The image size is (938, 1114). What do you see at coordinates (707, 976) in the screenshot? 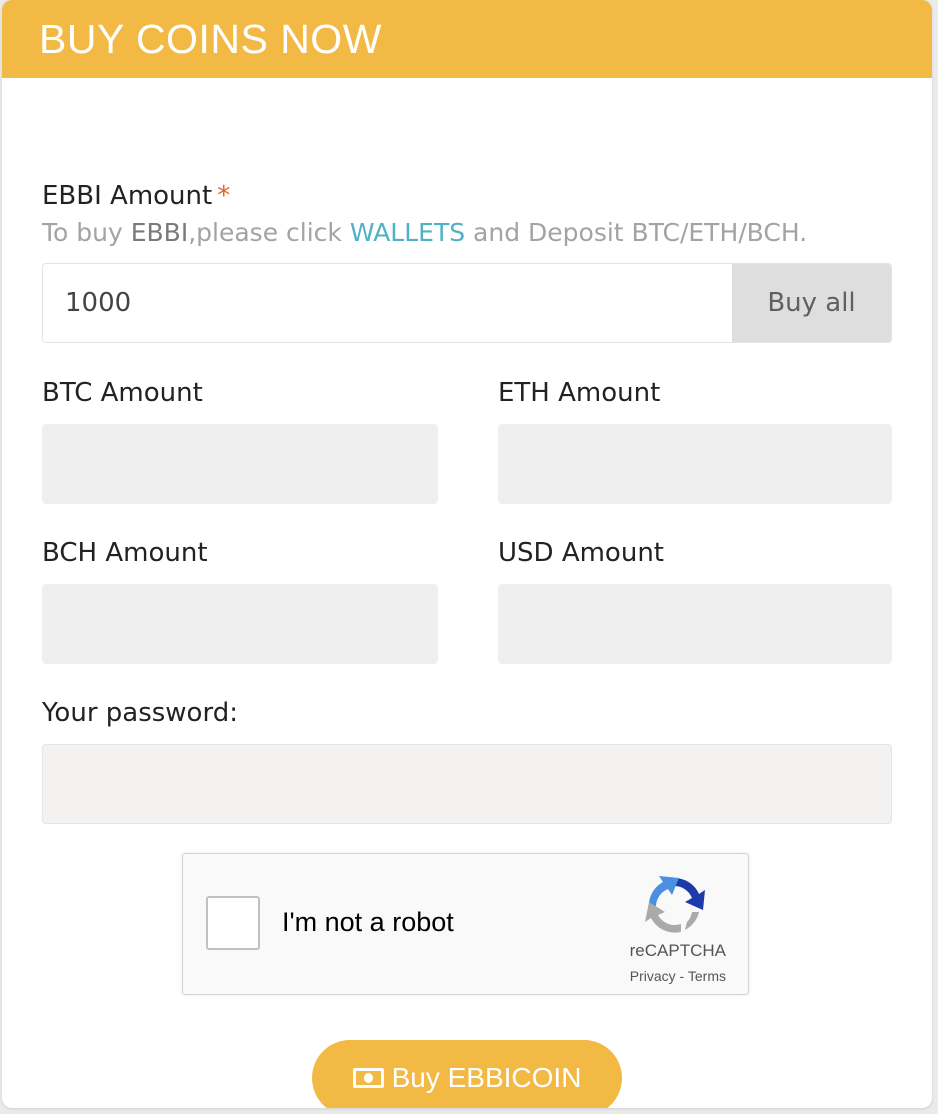
I see `recaptcha-terms-link: Terms` at bounding box center [707, 976].